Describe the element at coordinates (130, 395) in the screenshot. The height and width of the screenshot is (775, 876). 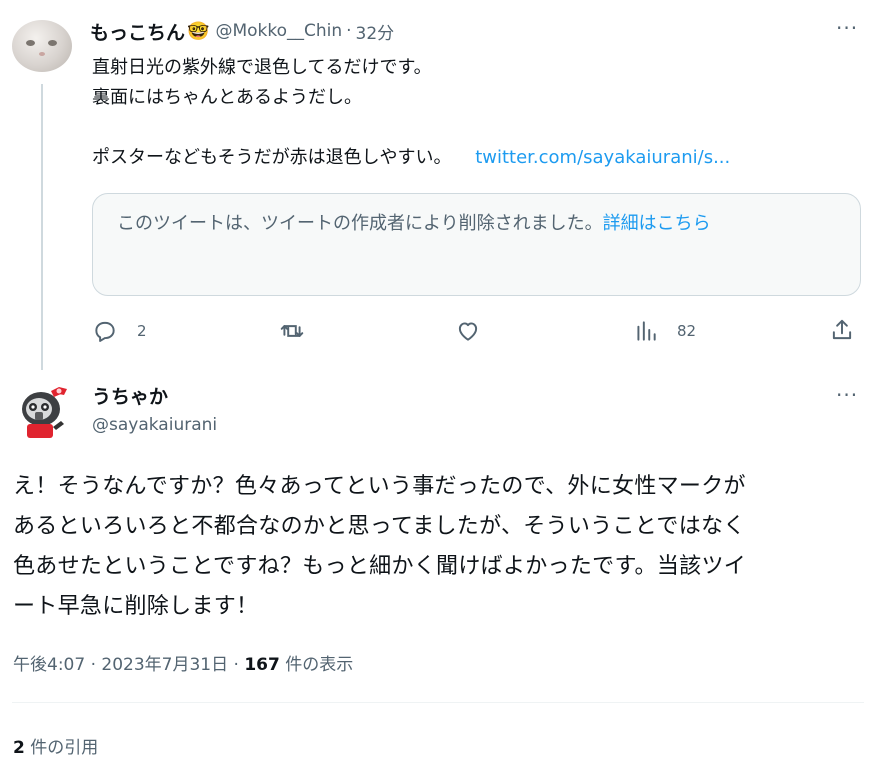
I see `display-name: うちゃか` at that location.